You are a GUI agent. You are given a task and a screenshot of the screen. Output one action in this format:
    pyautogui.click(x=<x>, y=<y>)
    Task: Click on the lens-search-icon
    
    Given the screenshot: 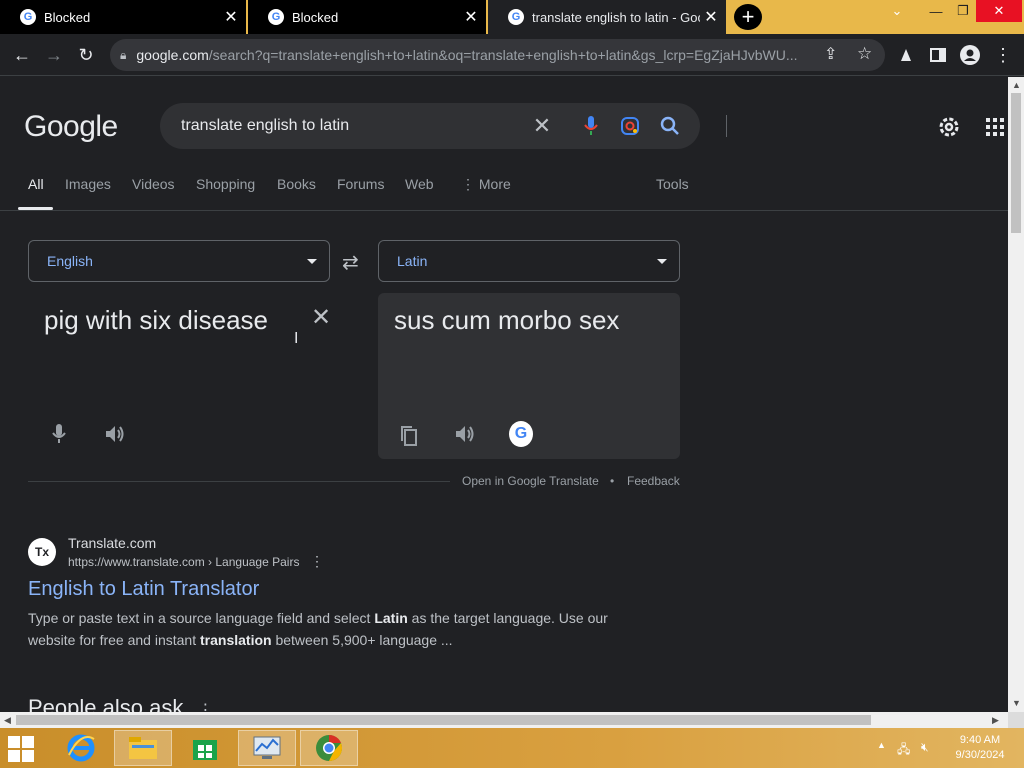 What is the action you would take?
    pyautogui.click(x=630, y=126)
    